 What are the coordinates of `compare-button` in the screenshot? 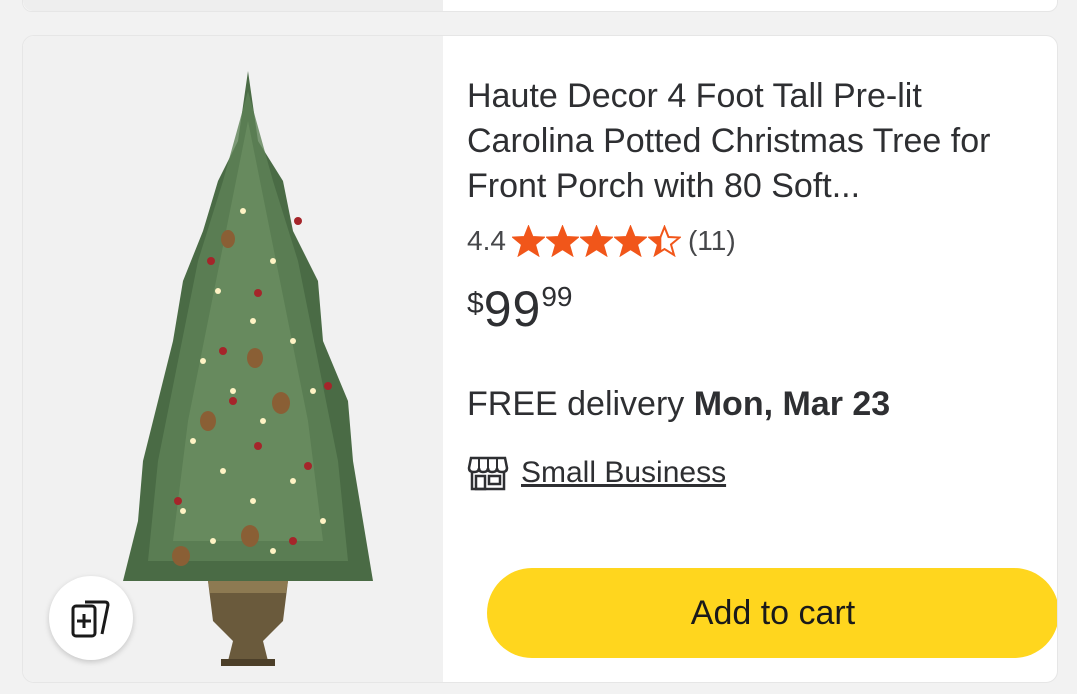 It's located at (91, 618).